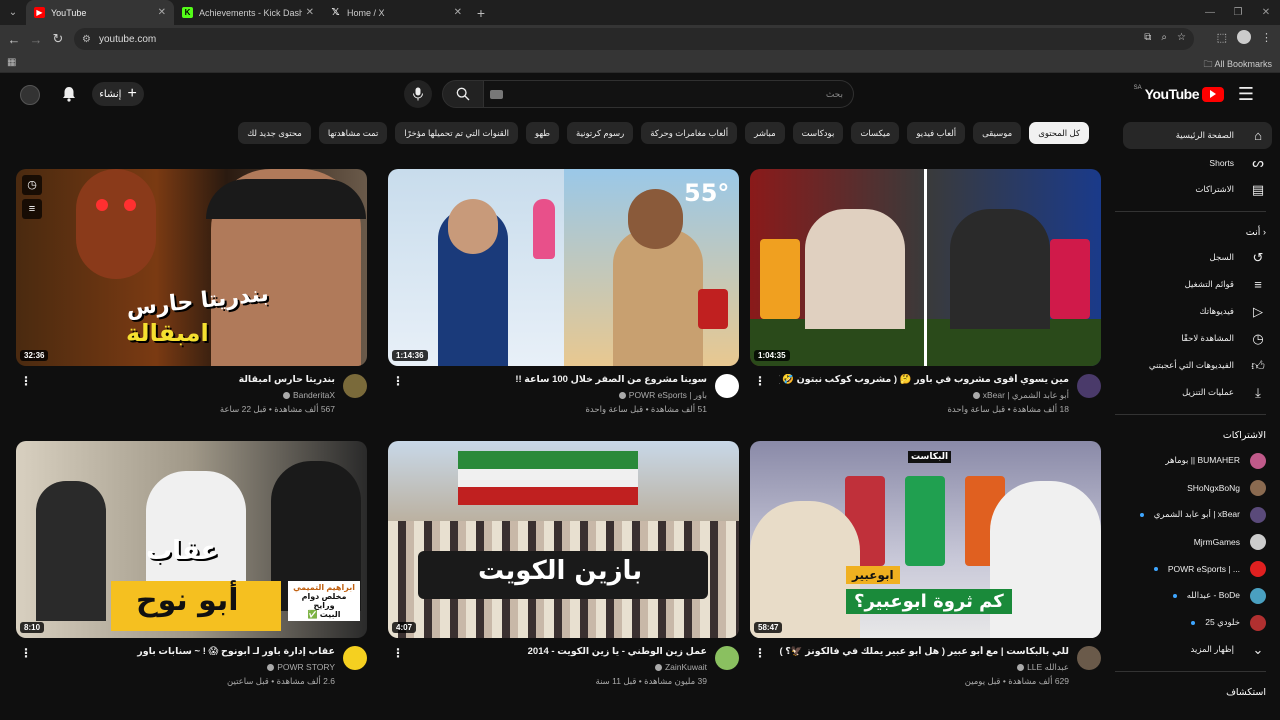  Describe the element at coordinates (32, 185) in the screenshot. I see `watch-later-icon: ◷` at that location.